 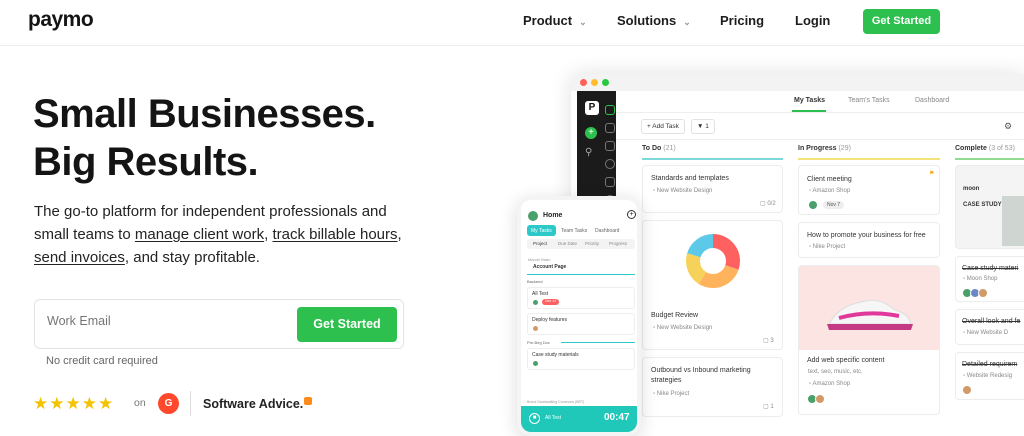 What do you see at coordinates (869, 308) in the screenshot?
I see `sneaker-image` at bounding box center [869, 308].